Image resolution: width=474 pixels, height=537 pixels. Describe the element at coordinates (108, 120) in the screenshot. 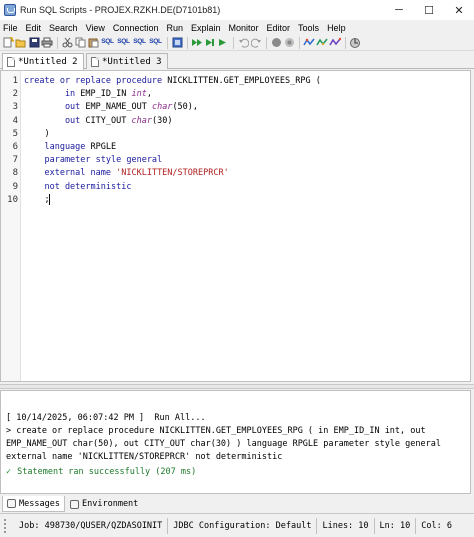

I see `code-token: CITY_OUT` at that location.